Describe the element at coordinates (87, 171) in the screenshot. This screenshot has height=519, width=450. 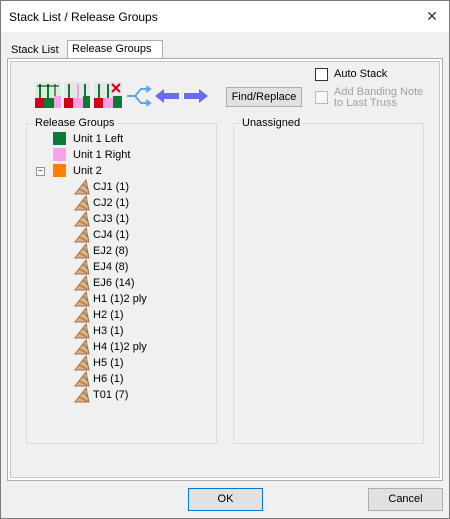
I see `group-label: Unit 2` at that location.